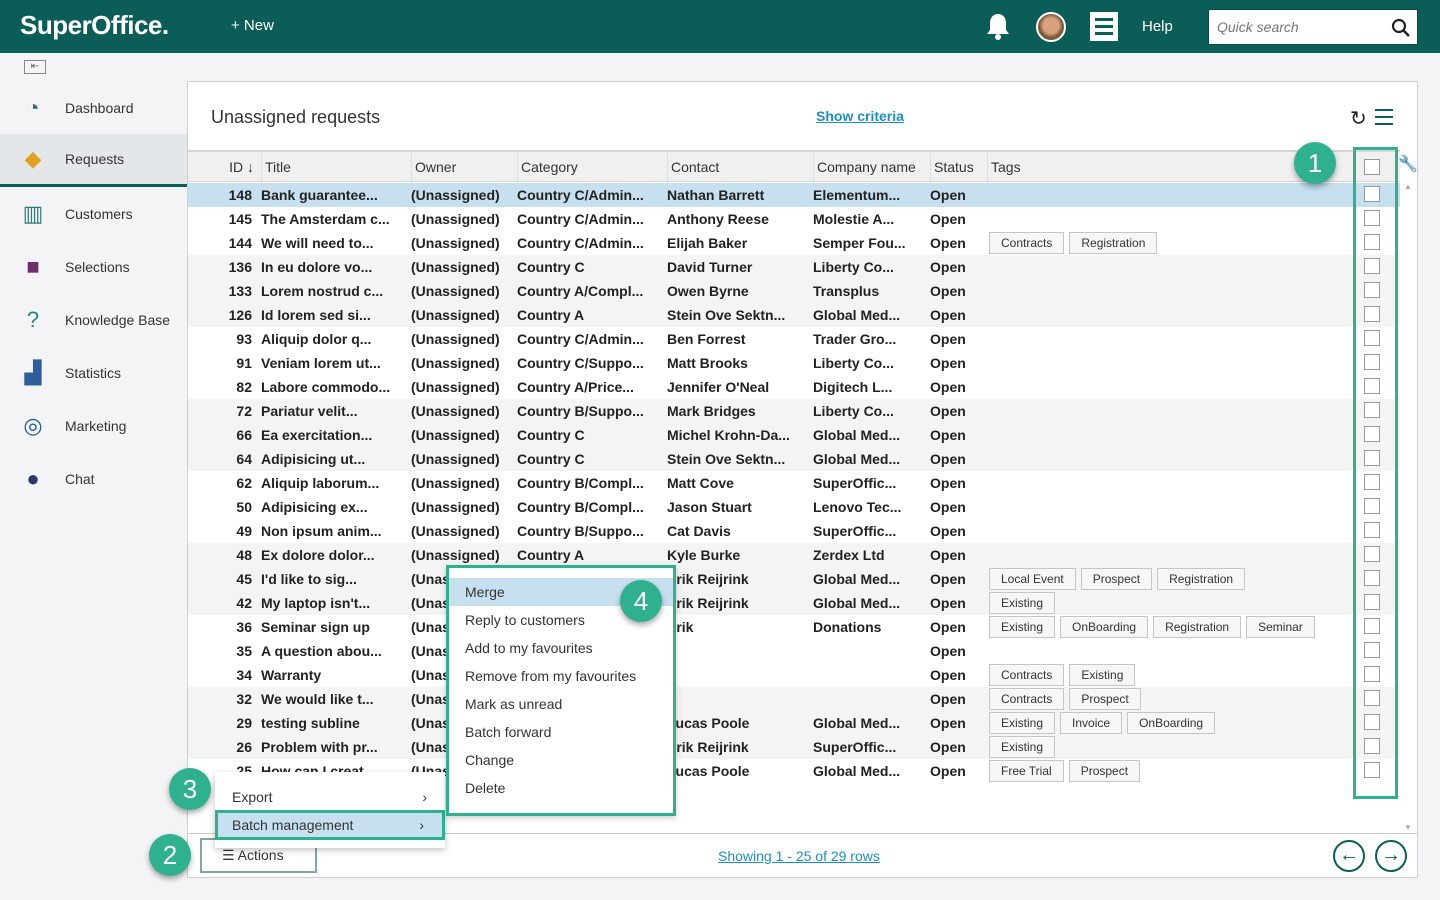 This screenshot has width=1440, height=900. What do you see at coordinates (330, 797) in the screenshot?
I see `menu-item-export: Export ›` at bounding box center [330, 797].